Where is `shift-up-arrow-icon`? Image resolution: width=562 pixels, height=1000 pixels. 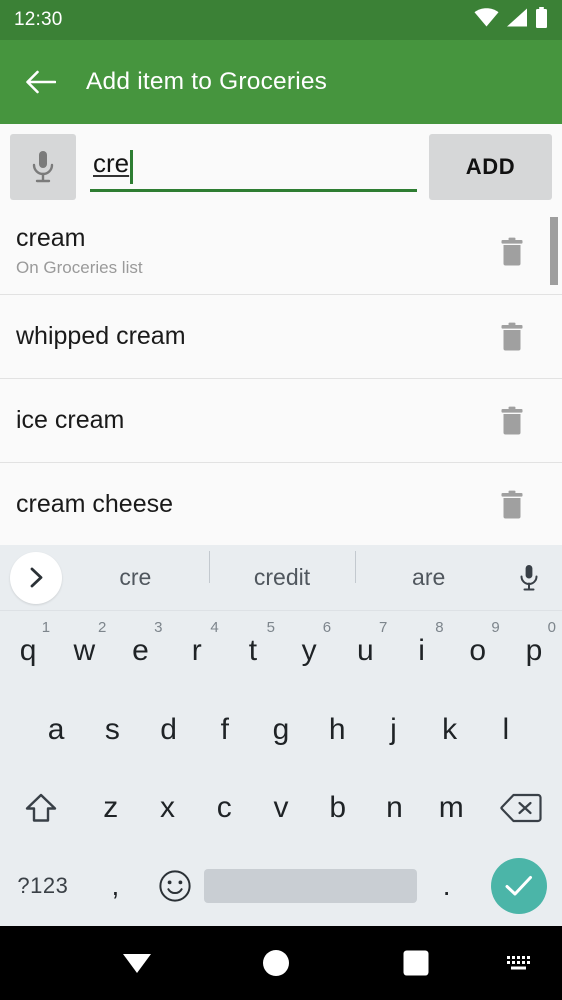 shift-up-arrow-icon is located at coordinates (41, 807).